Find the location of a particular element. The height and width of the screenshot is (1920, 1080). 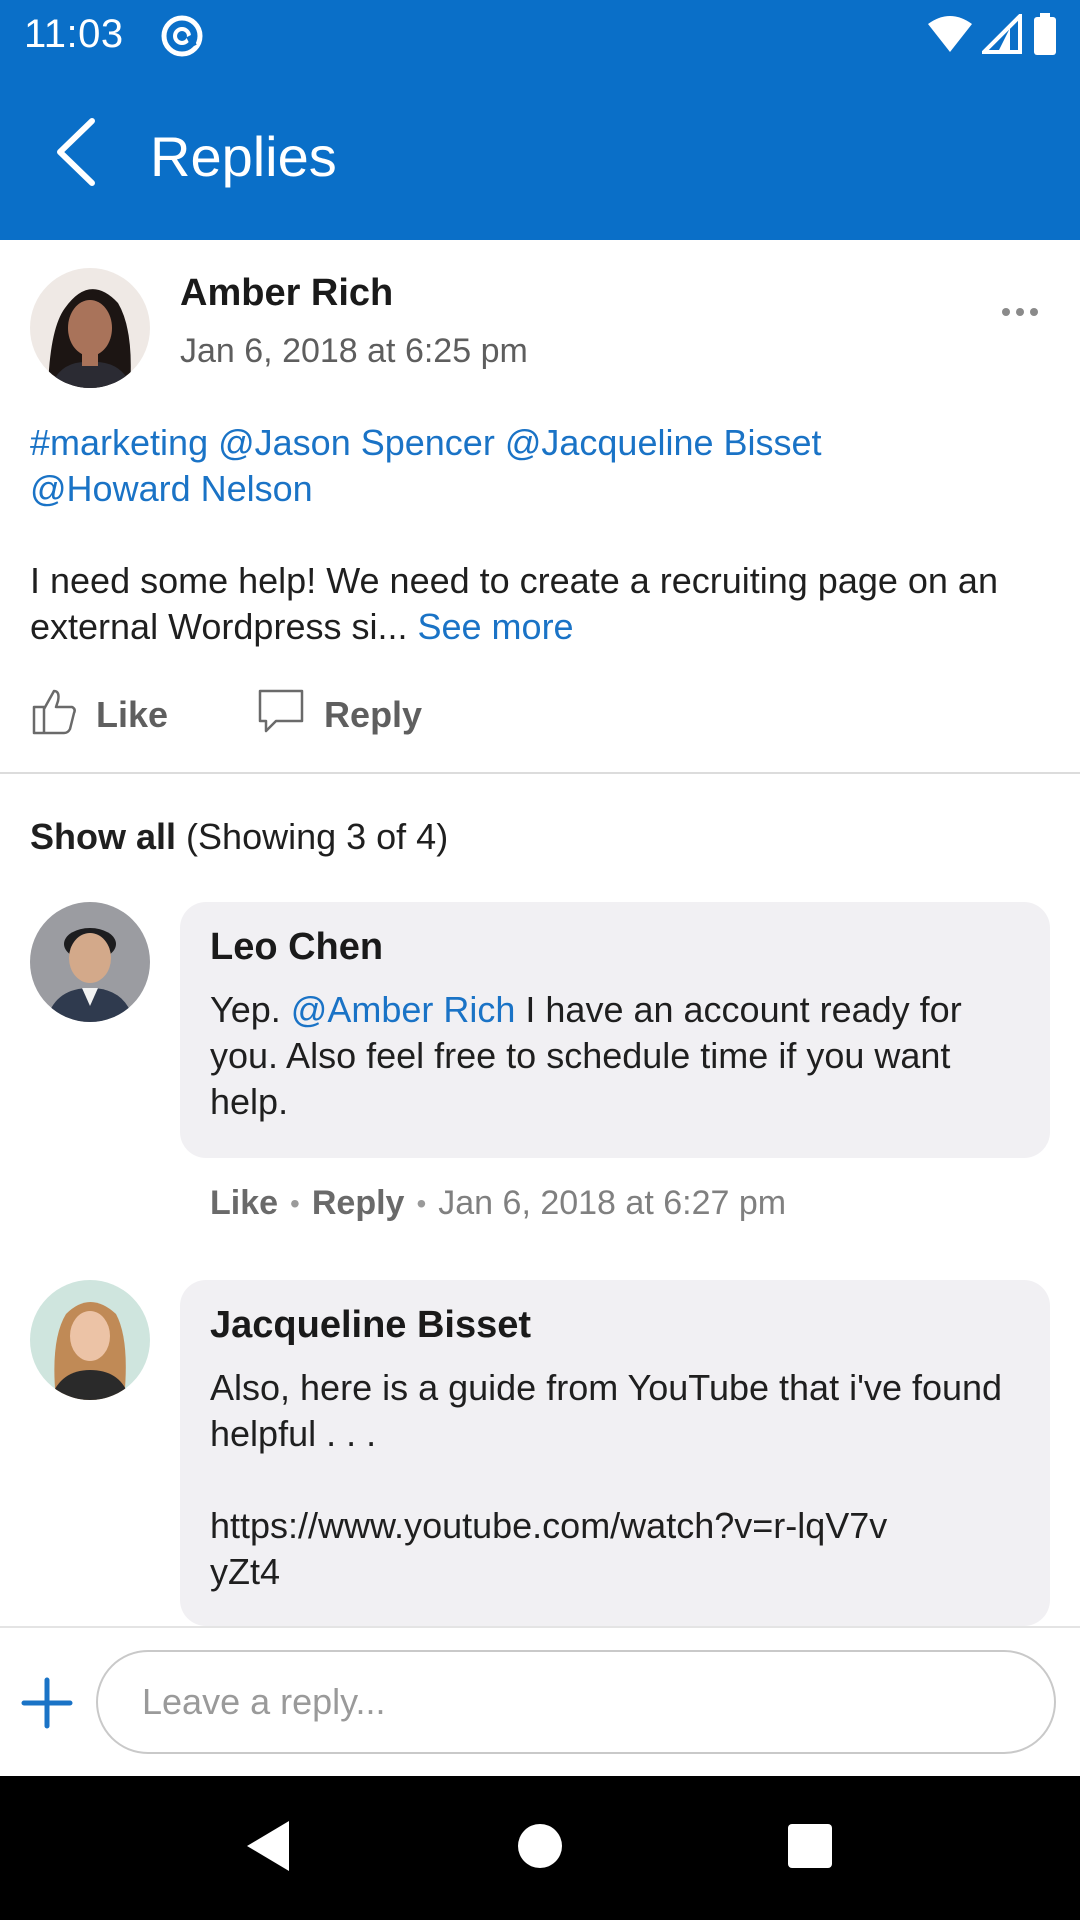

circle-home-icon is located at coordinates (540, 1848).